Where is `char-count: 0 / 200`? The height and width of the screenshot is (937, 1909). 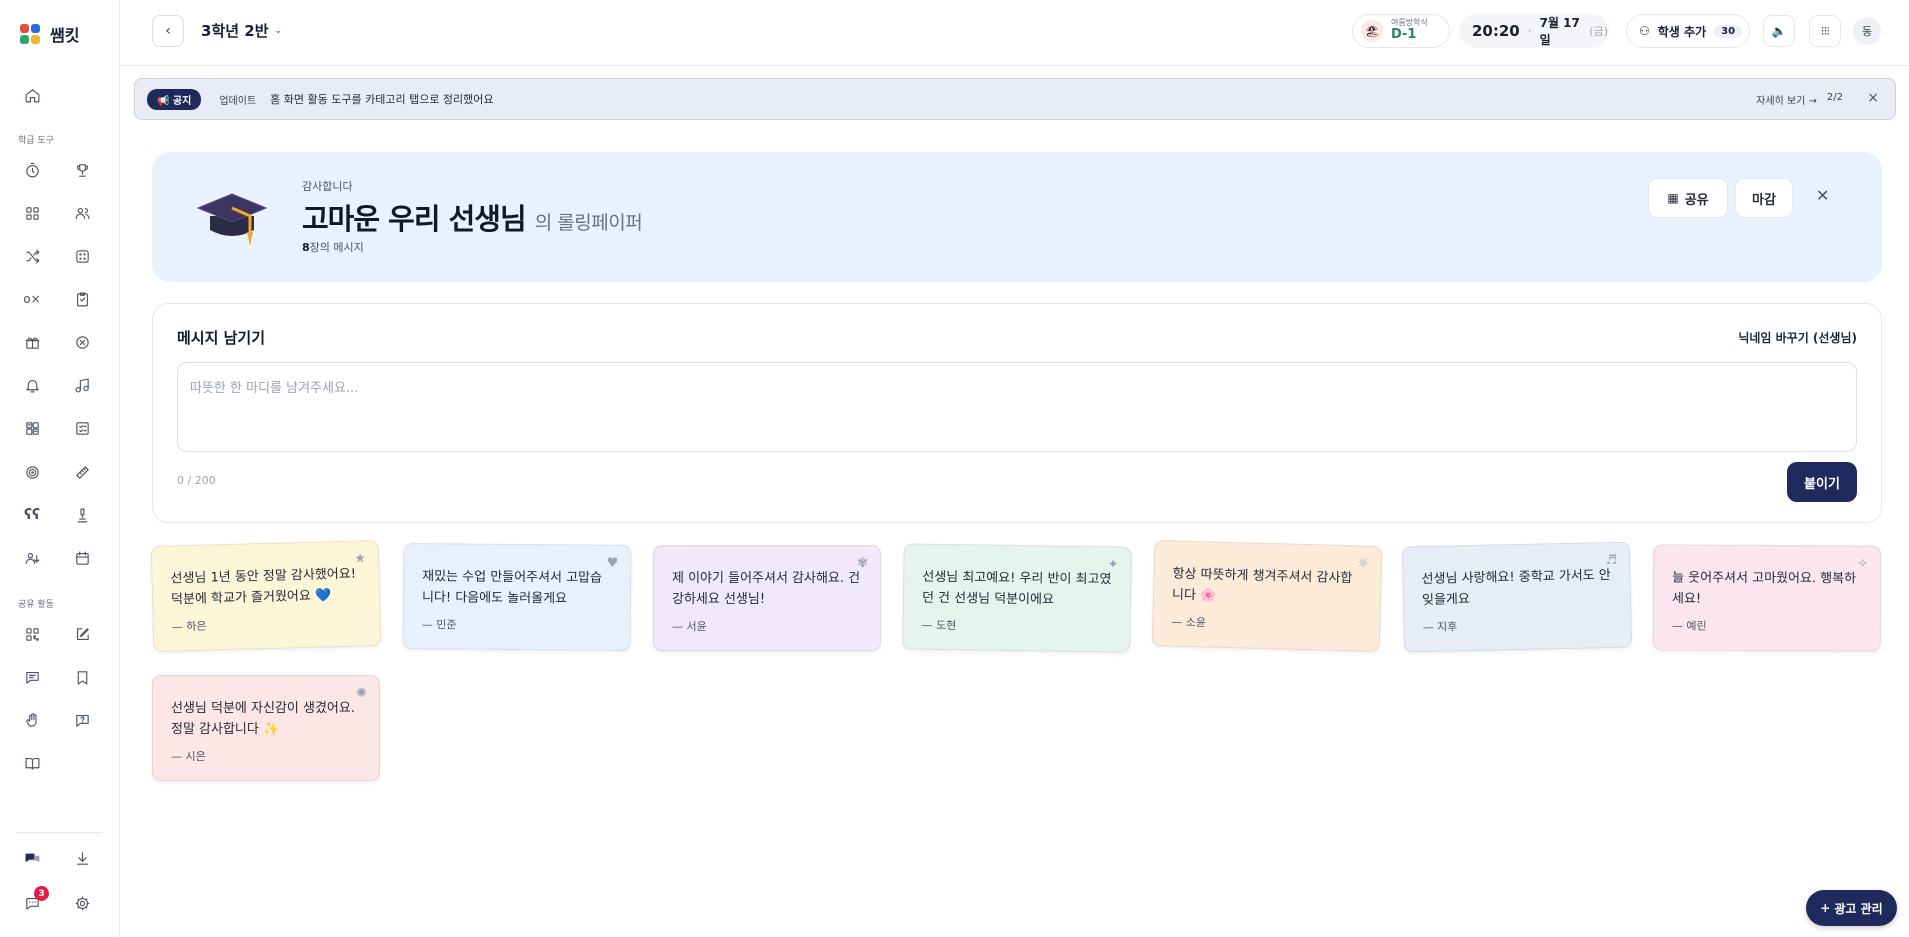 char-count: 0 / 200 is located at coordinates (196, 480).